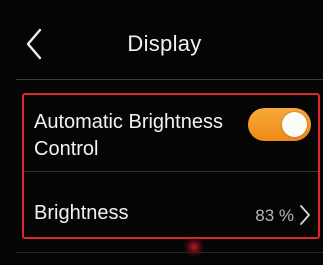 The image size is (323, 265). I want to click on brightness-label: Brightness, so click(81, 213).